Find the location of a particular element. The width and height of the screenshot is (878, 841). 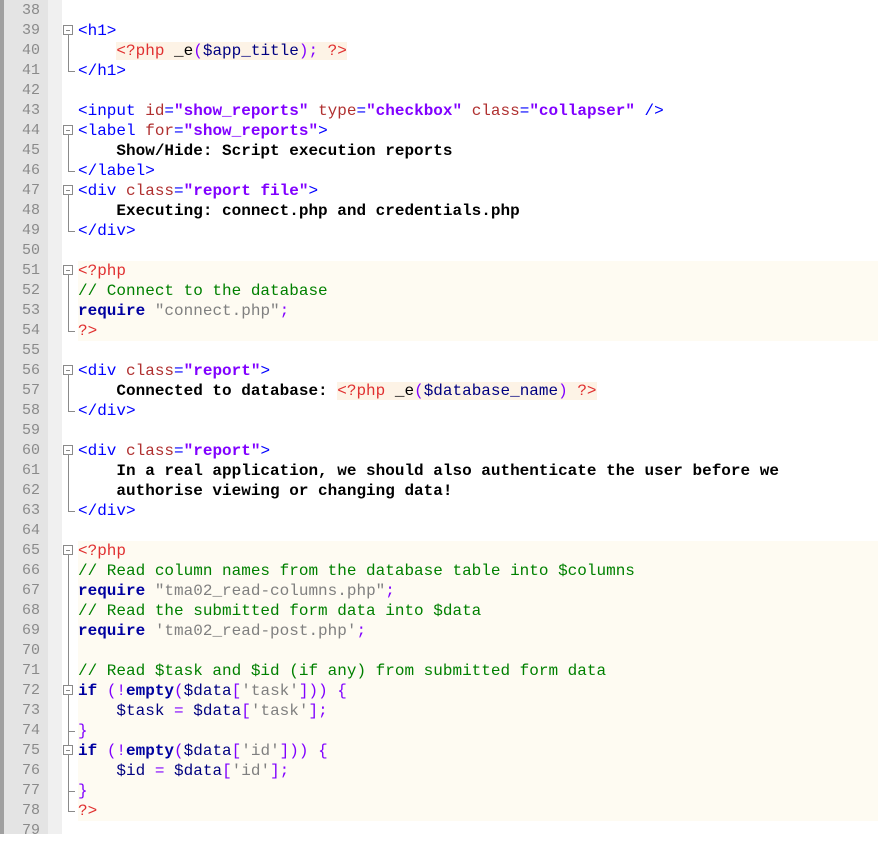

code-text: require "tma02_read-columns.php"; is located at coordinates (478, 591).